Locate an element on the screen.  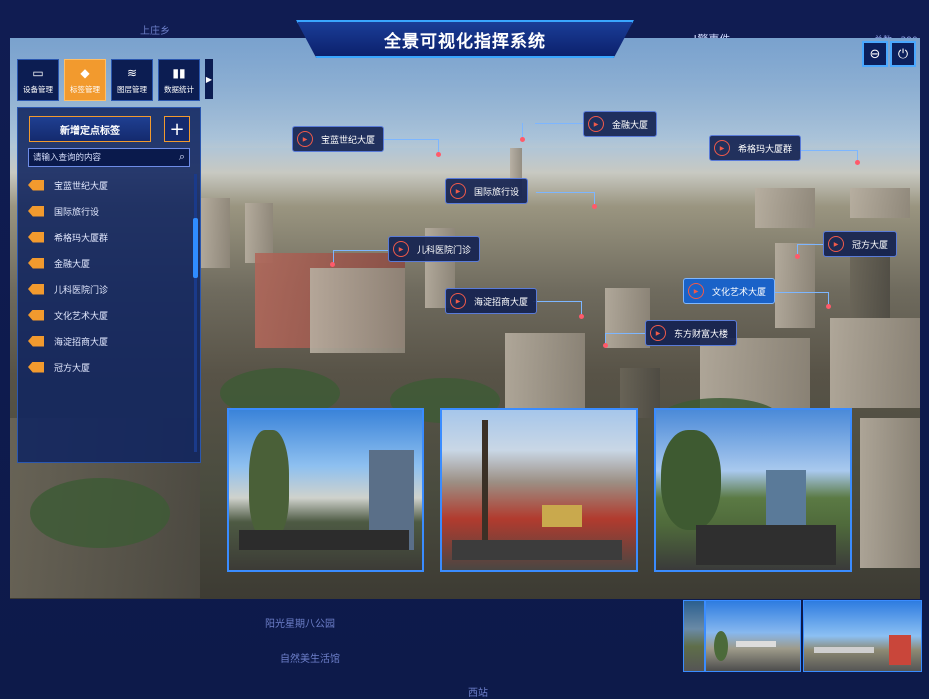
search-icon: ⌕ is located at coordinates (182, 157).